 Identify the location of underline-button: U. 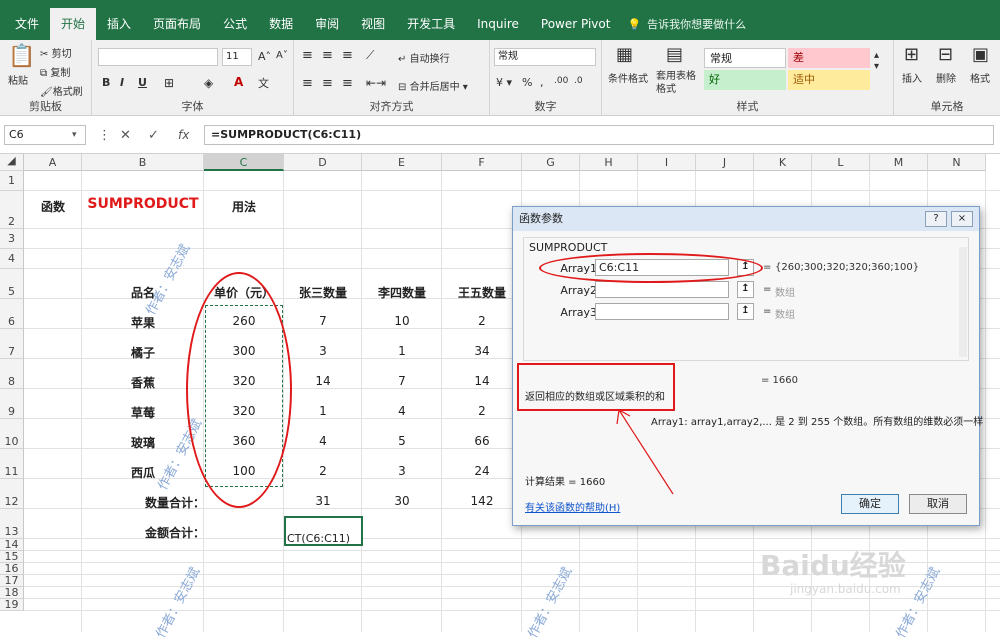
(142, 82).